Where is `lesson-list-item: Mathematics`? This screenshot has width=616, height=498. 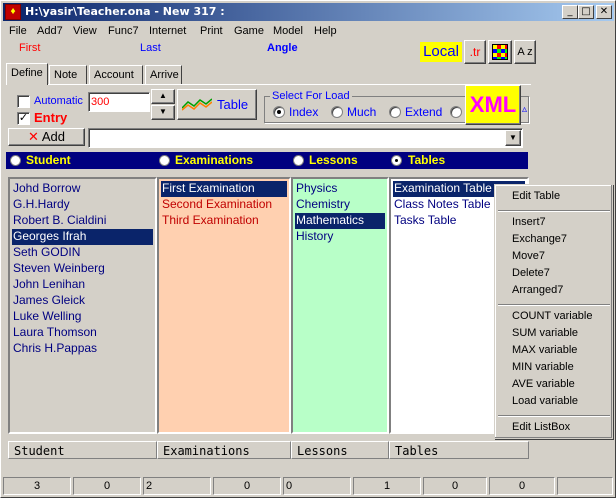 lesson-list-item: Mathematics is located at coordinates (340, 221).